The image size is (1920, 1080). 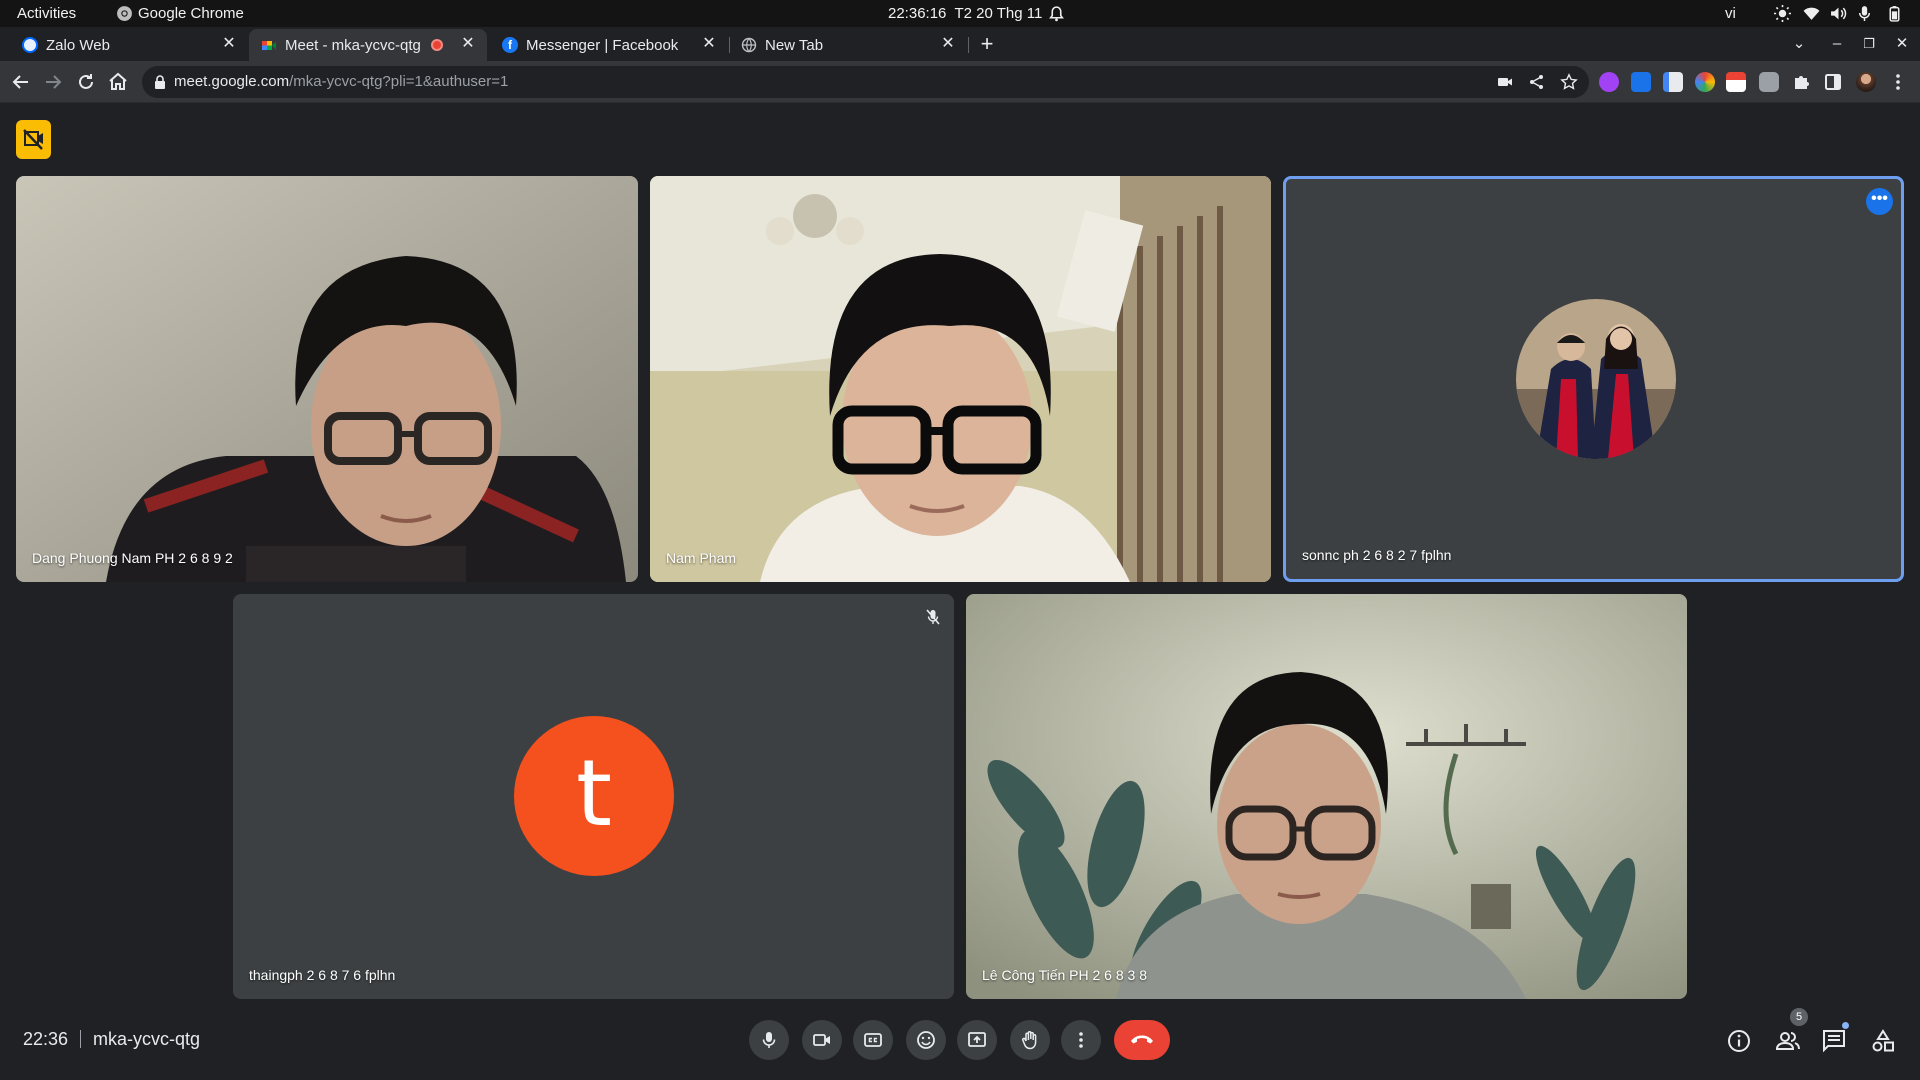 What do you see at coordinates (849, 45) in the screenshot?
I see `tab-new-tab: New Tab ✕` at bounding box center [849, 45].